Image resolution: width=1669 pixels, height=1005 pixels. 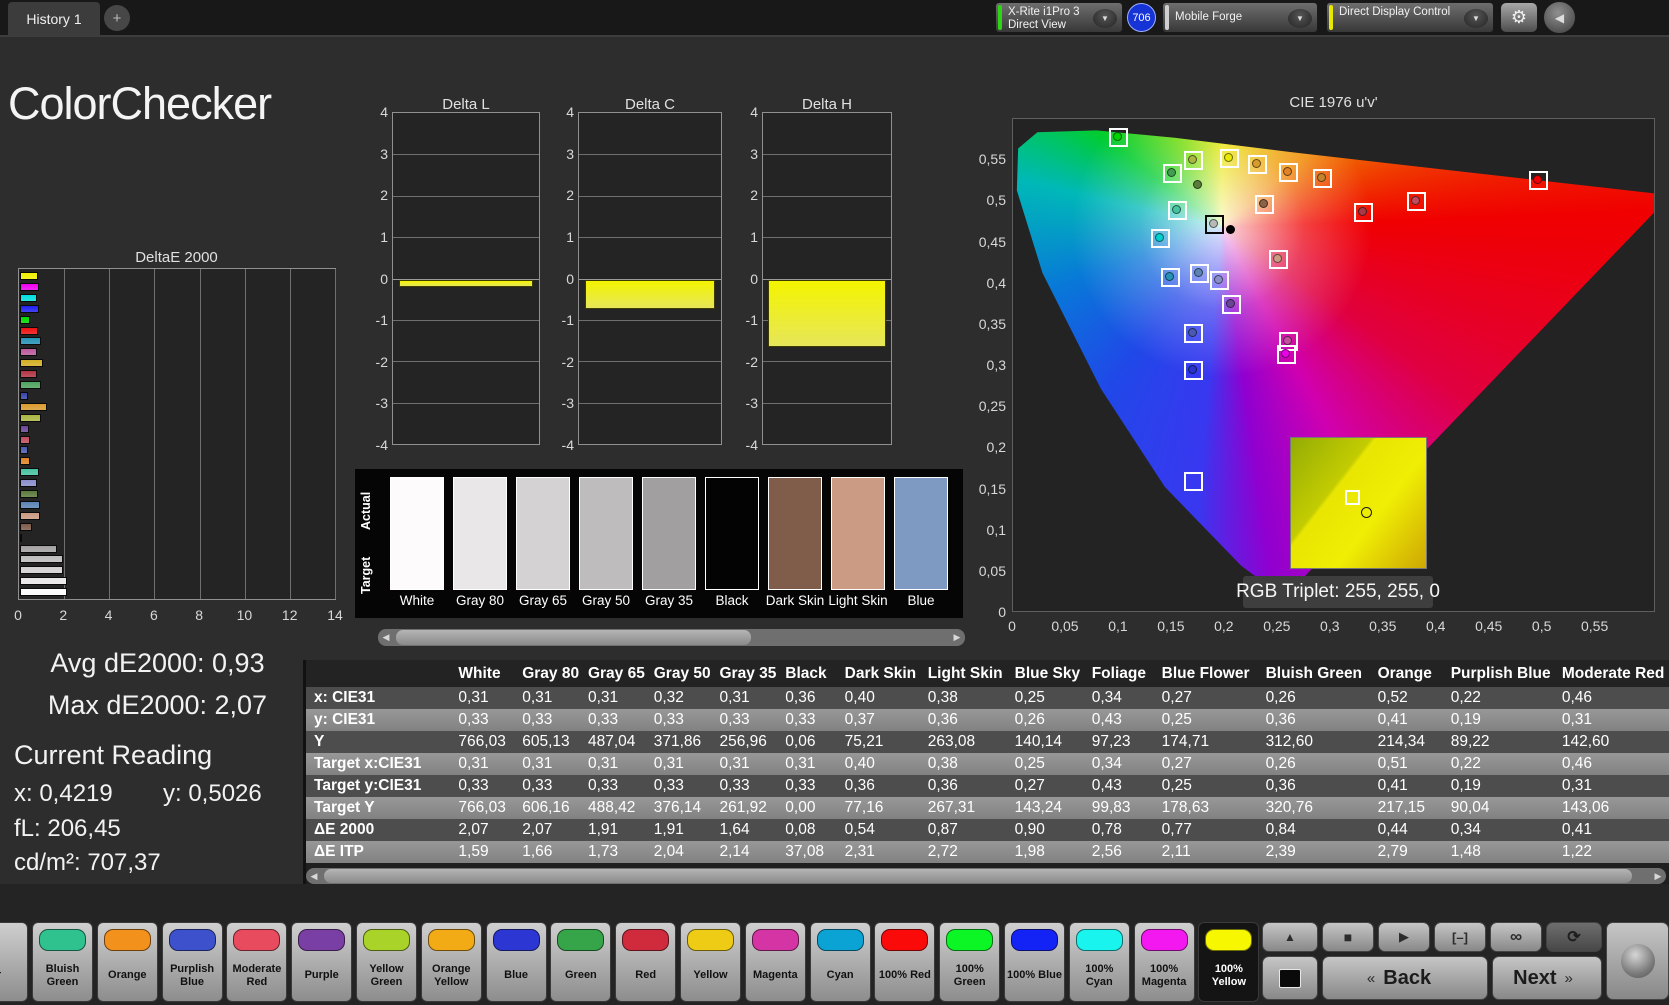 I want to click on cie-xtick-0-55: 0,55, so click(x=1594, y=626).